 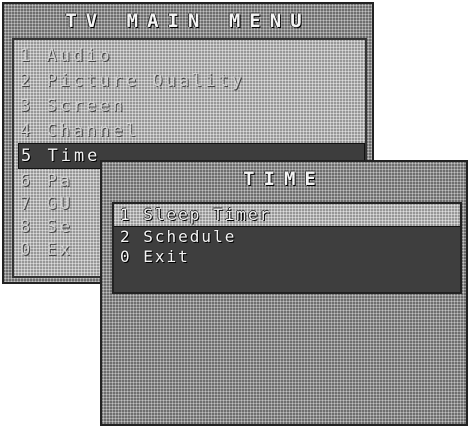 I want to click on menu-item-8: 8 Se, so click(x=46, y=227).